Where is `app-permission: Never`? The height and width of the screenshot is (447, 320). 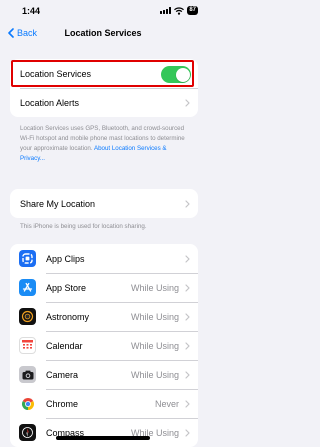
app-permission: Never is located at coordinates (166, 403).